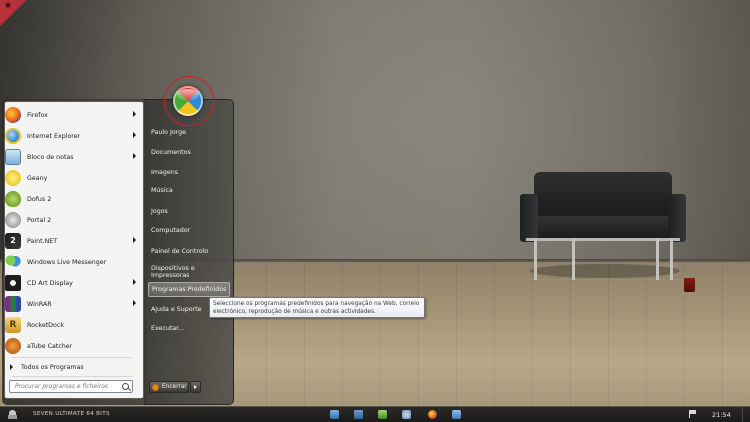  What do you see at coordinates (171, 230) in the screenshot?
I see `place-label: Computador` at bounding box center [171, 230].